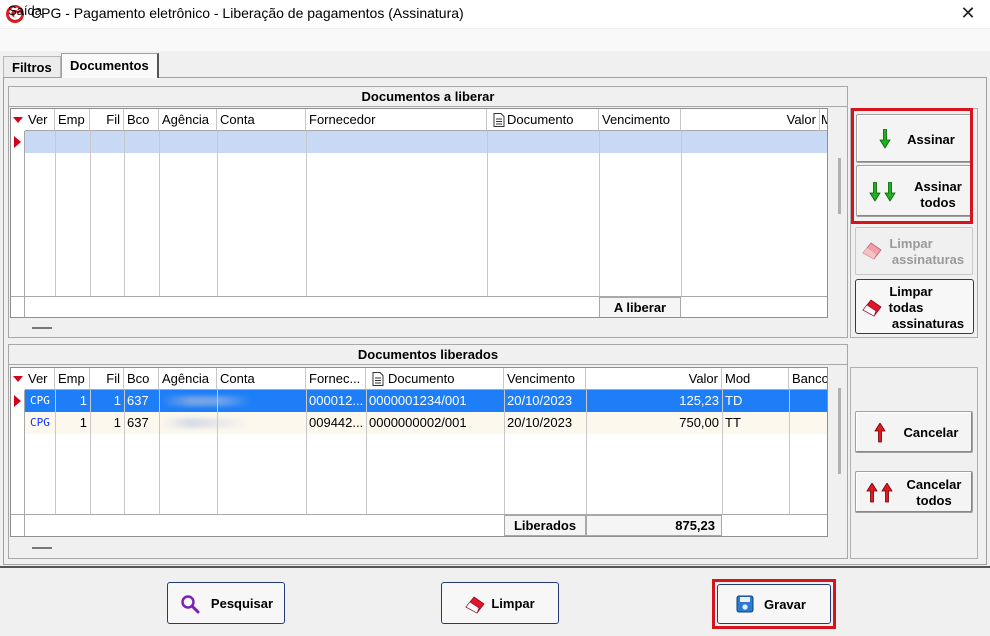 This screenshot has width=990, height=636. I want to click on menu-item-saida: Saída, so click(25, 10).